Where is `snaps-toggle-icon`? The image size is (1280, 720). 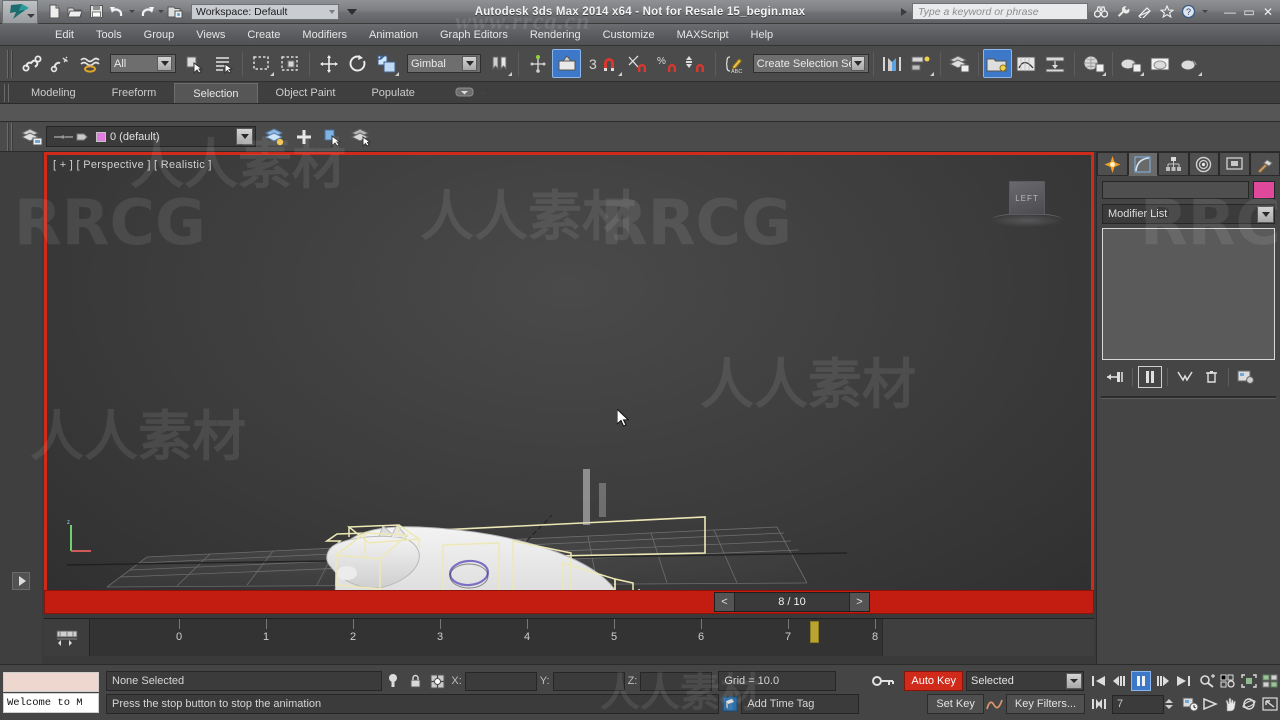 snaps-toggle-icon is located at coordinates (566, 63).